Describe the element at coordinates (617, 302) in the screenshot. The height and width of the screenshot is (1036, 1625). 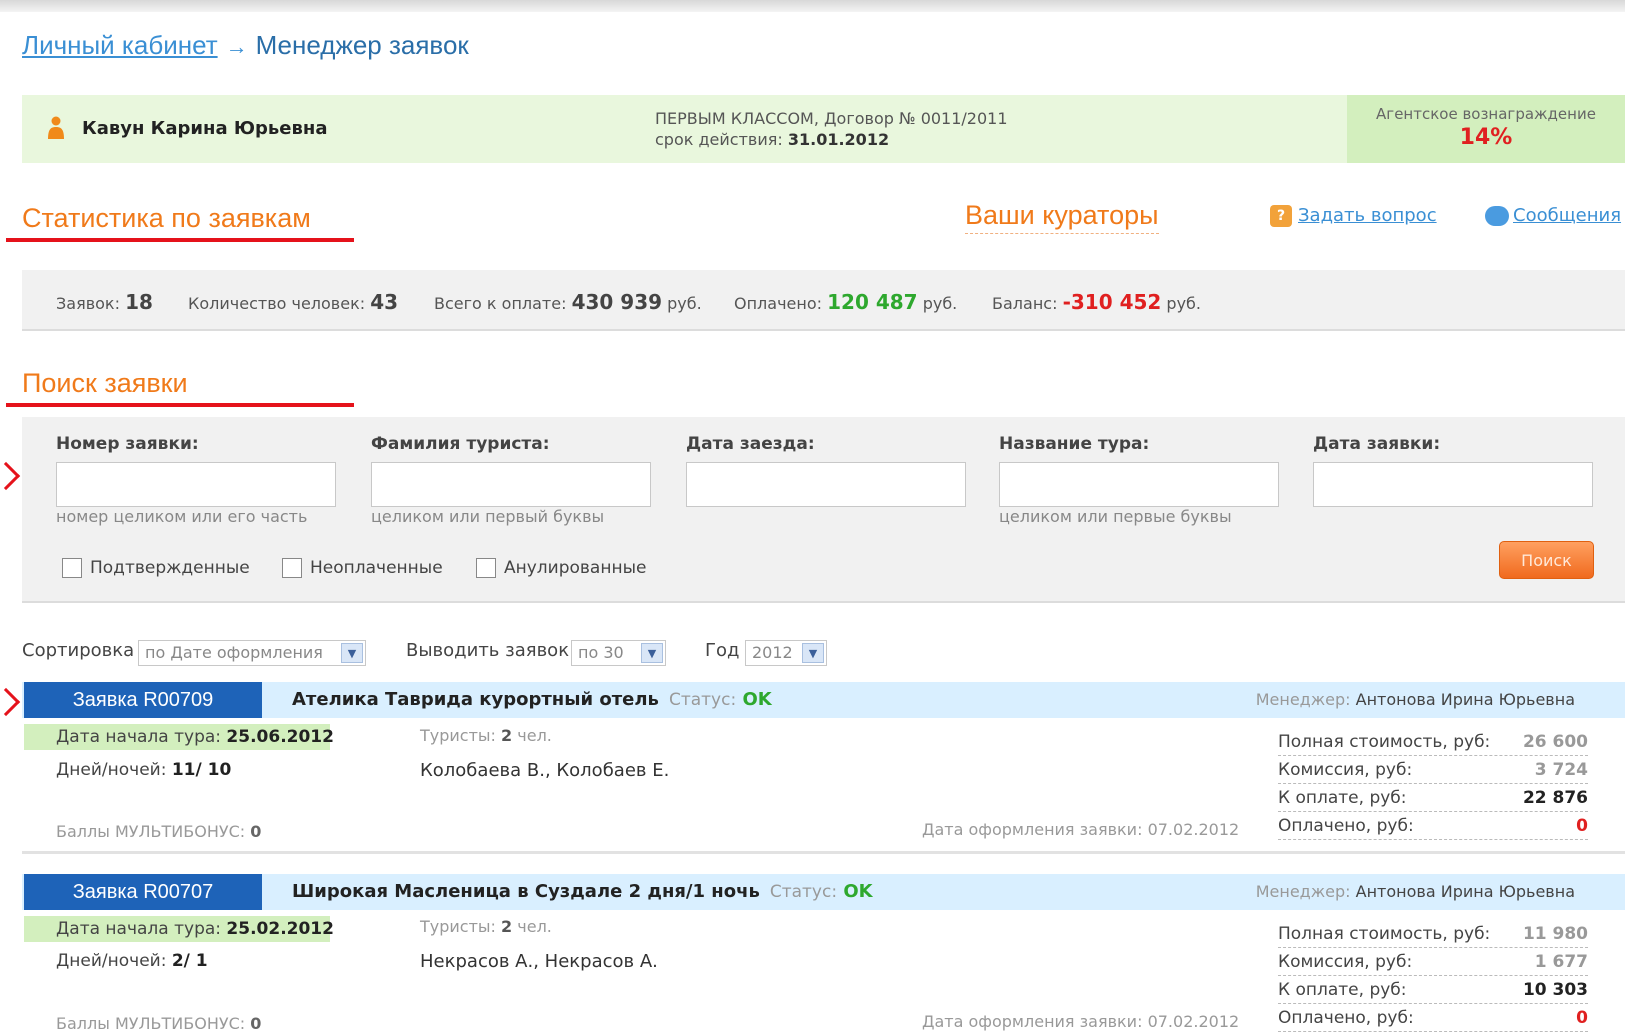
I see `stat-total-value: 430 939` at that location.